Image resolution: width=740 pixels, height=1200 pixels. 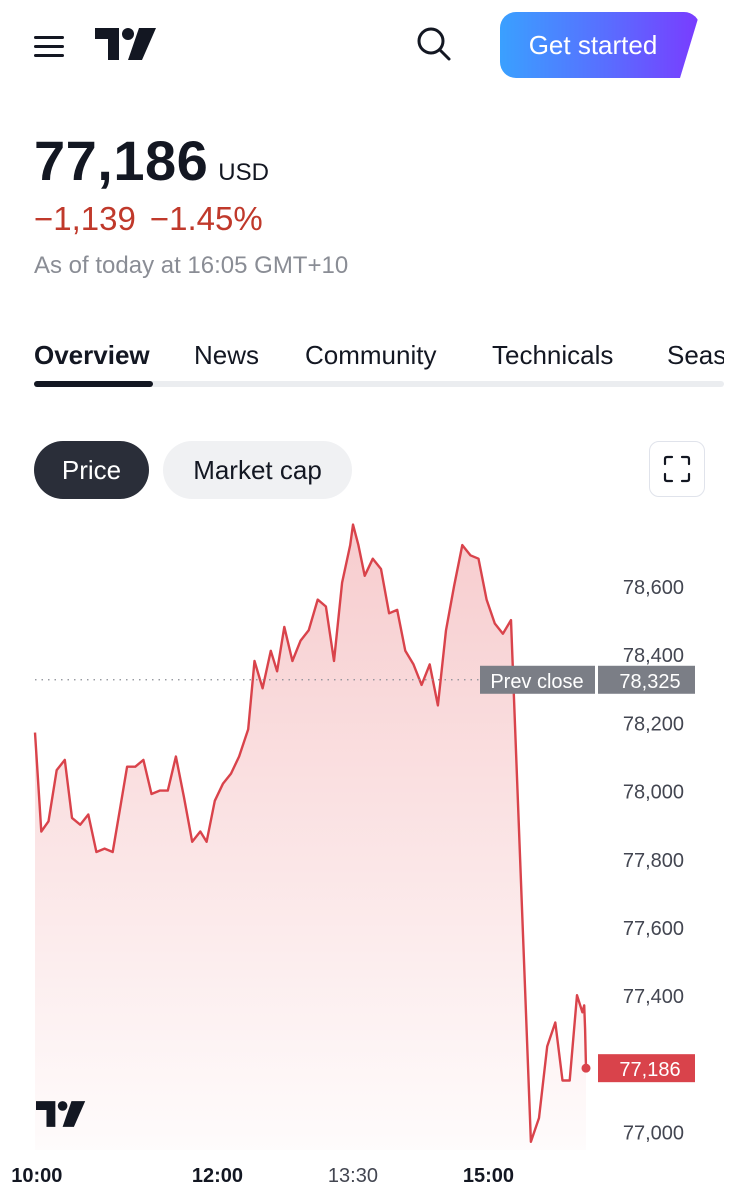 I want to click on tab-community: Community, so click(x=370, y=355).